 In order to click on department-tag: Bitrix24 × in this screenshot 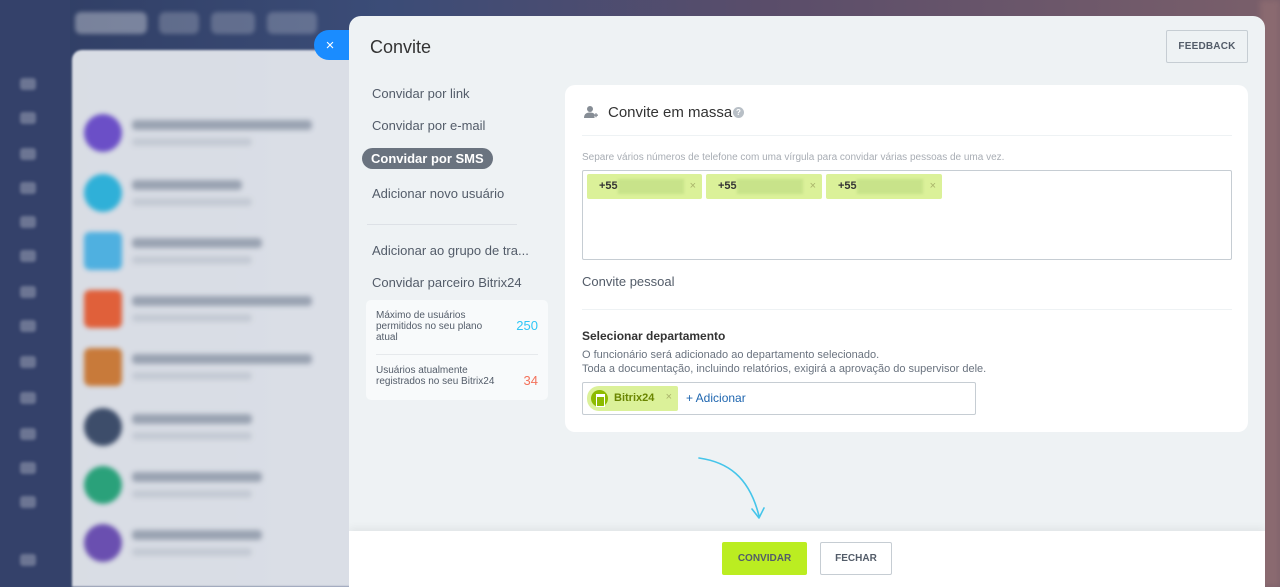, I will do `click(632, 398)`.